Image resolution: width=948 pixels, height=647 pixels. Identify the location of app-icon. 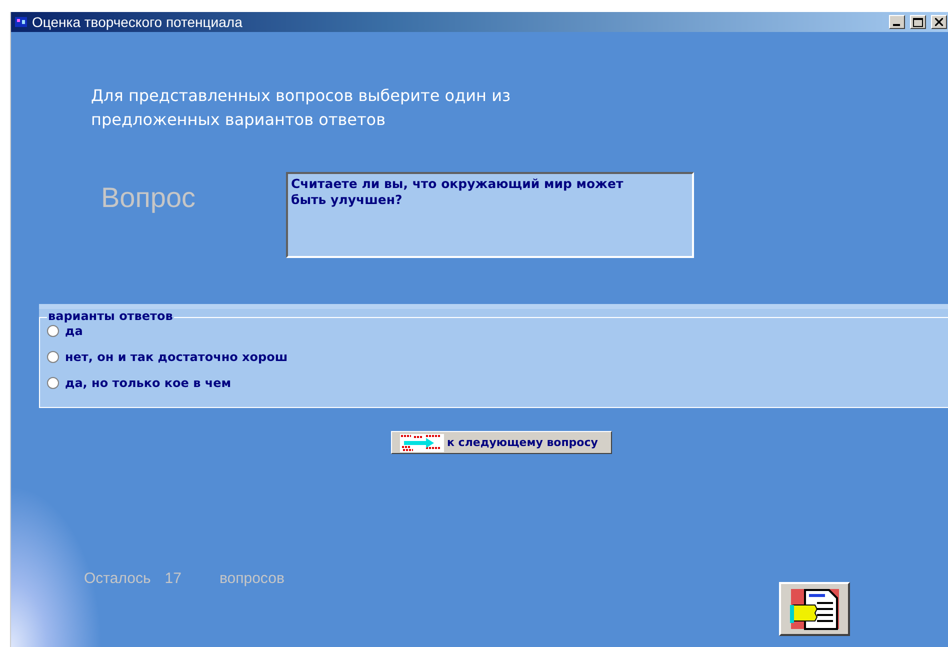
(21, 22).